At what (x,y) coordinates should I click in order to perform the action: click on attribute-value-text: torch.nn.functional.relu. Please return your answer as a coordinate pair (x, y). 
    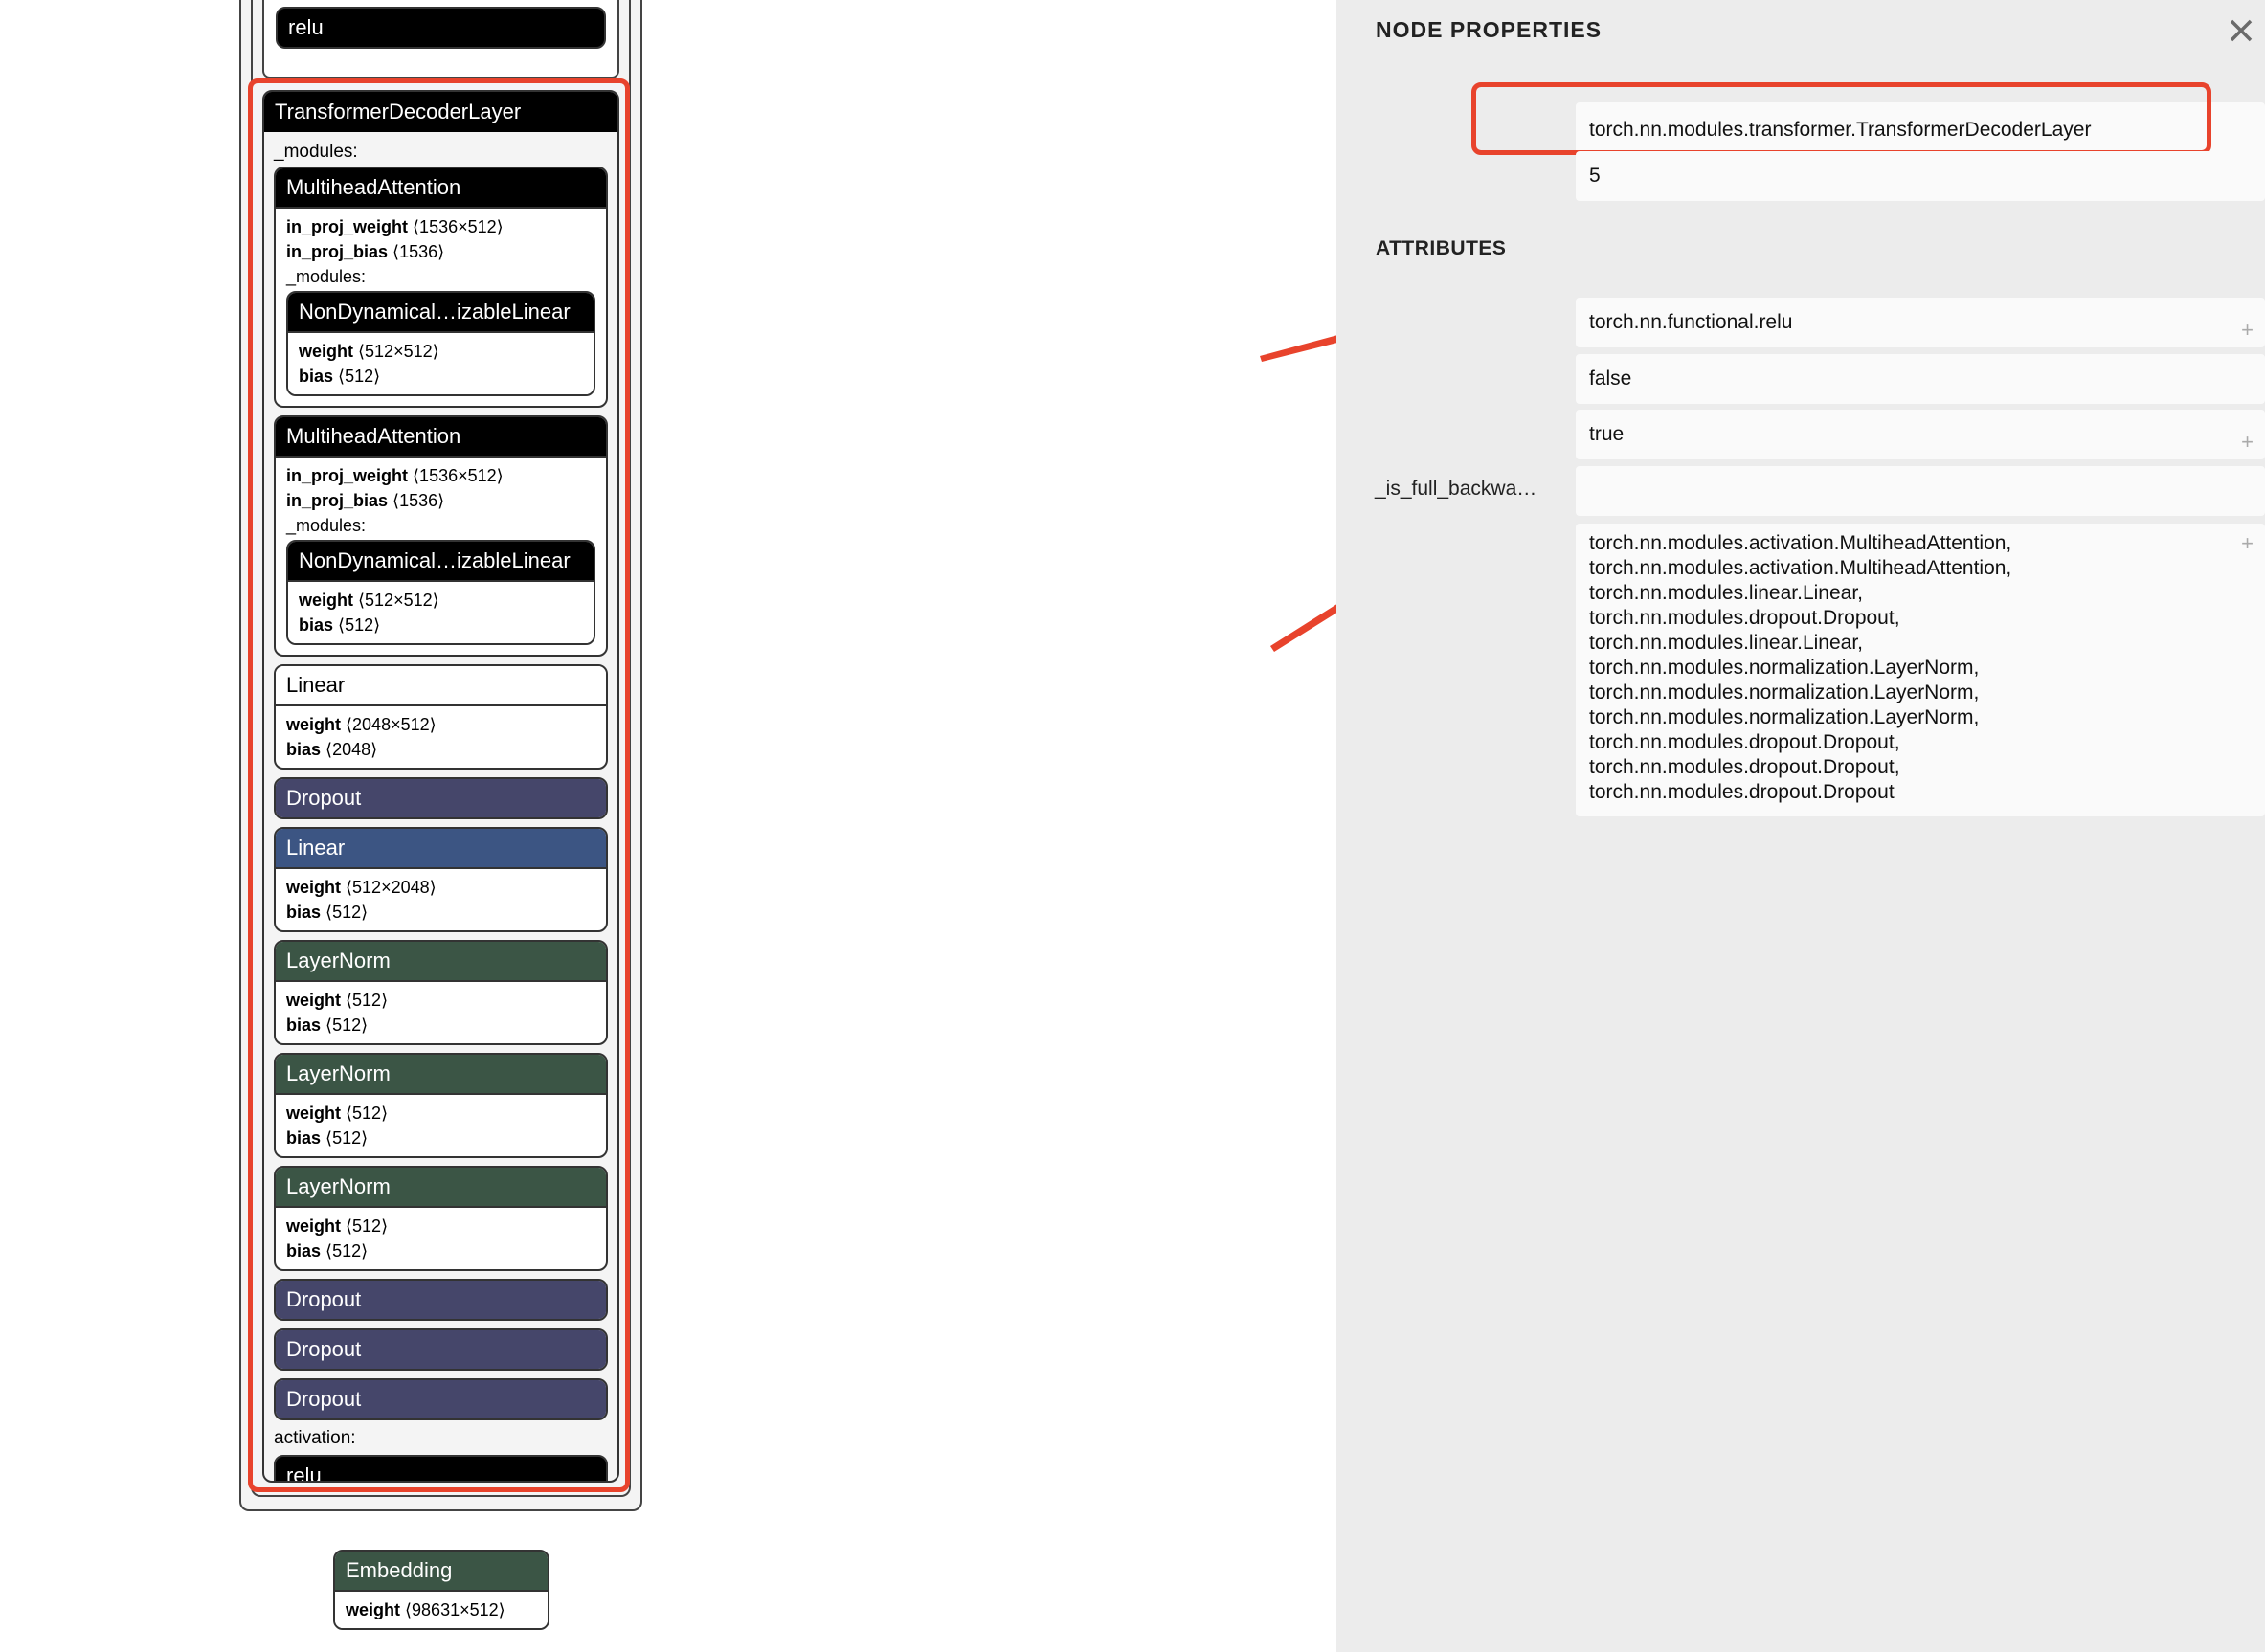
    Looking at the image, I should click on (1691, 322).